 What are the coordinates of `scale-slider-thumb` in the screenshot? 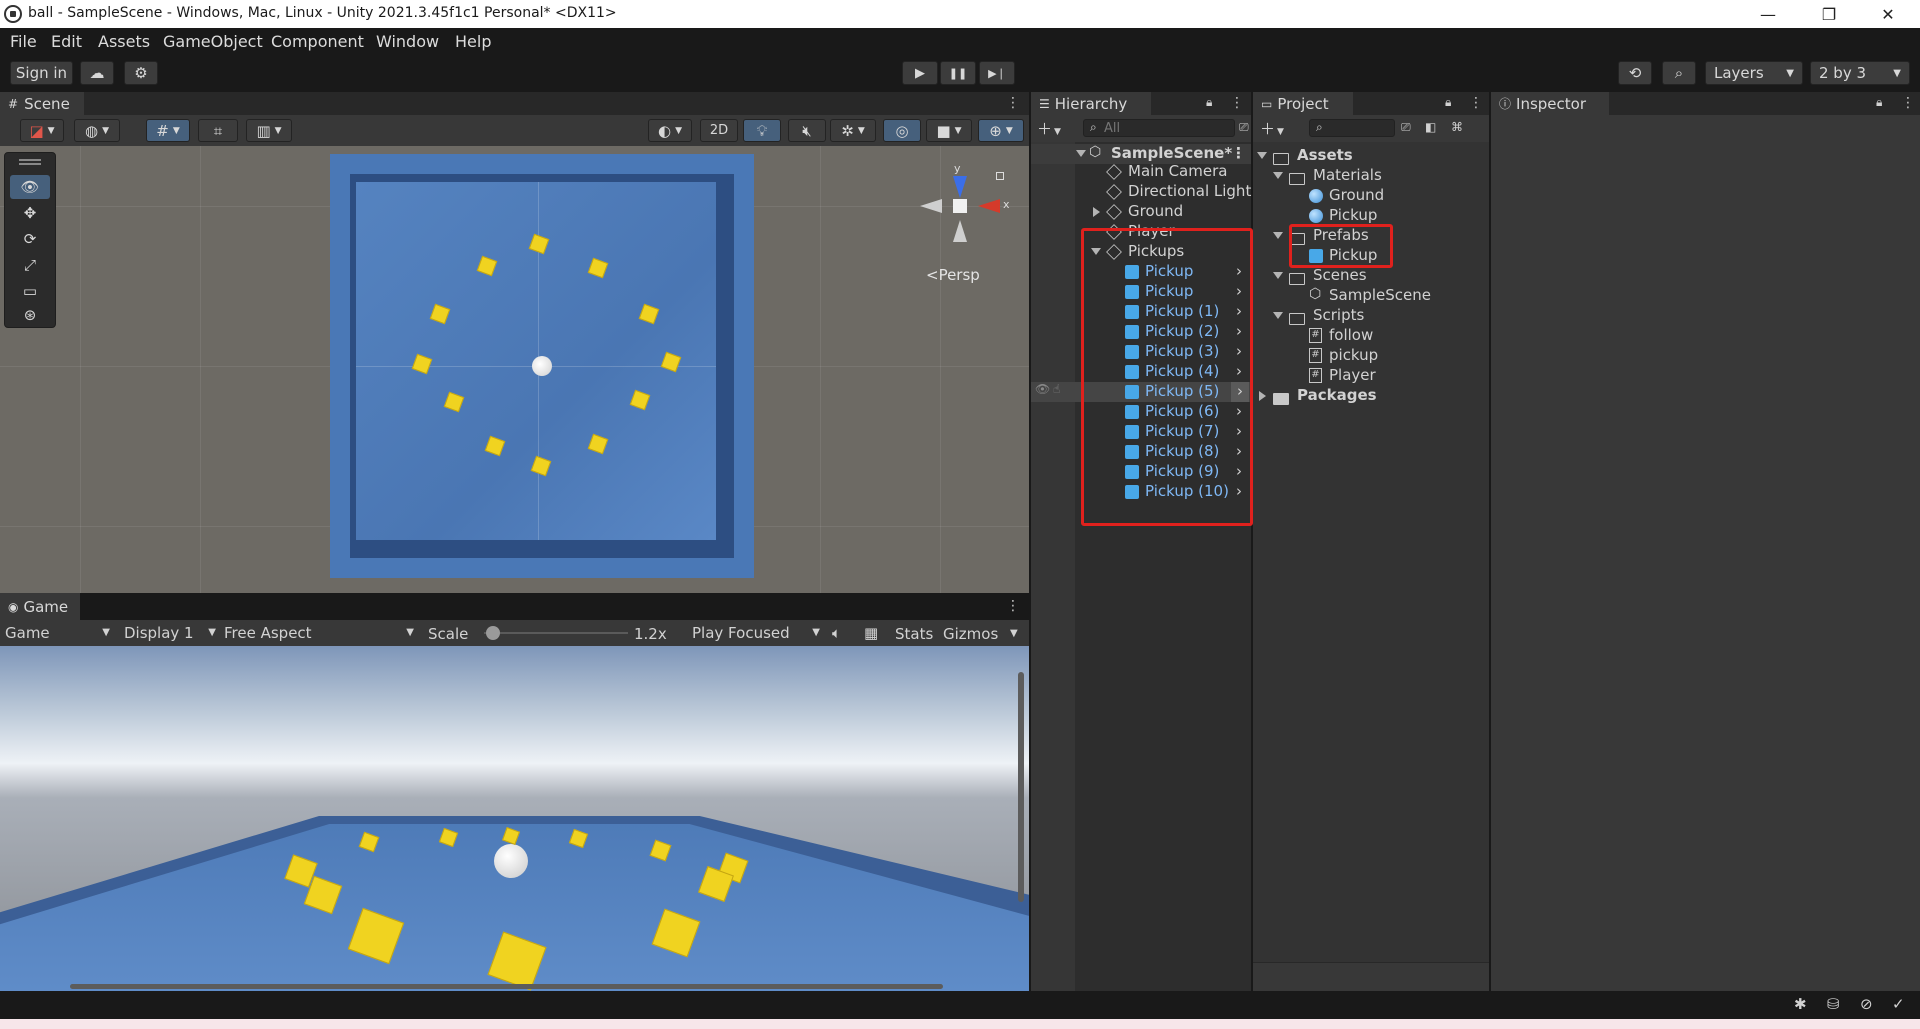 It's located at (492, 633).